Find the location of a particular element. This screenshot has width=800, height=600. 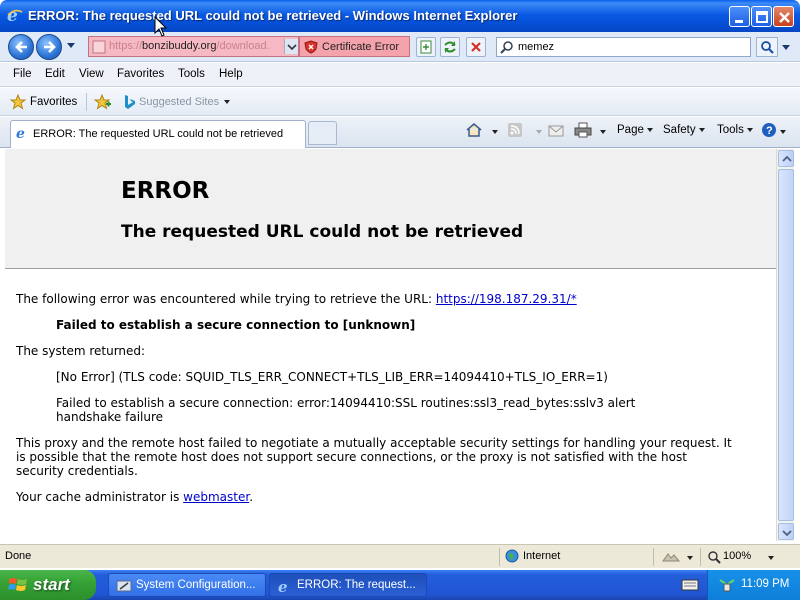

stop-icon is located at coordinates (476, 47).